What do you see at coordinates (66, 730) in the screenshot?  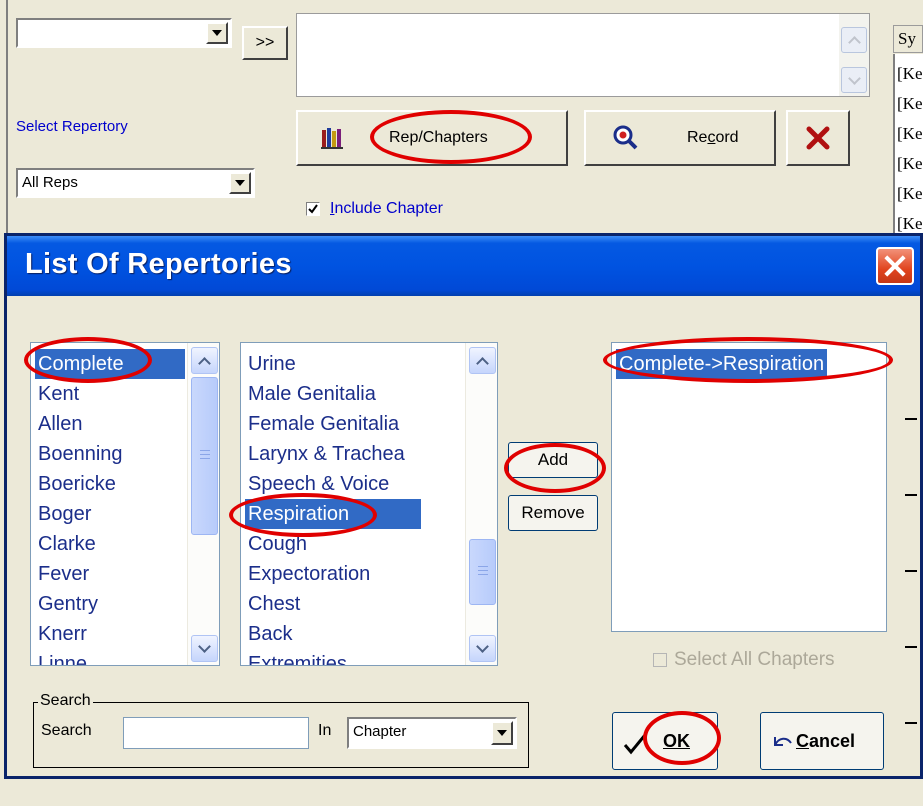 I see `search-field-label: Search` at bounding box center [66, 730].